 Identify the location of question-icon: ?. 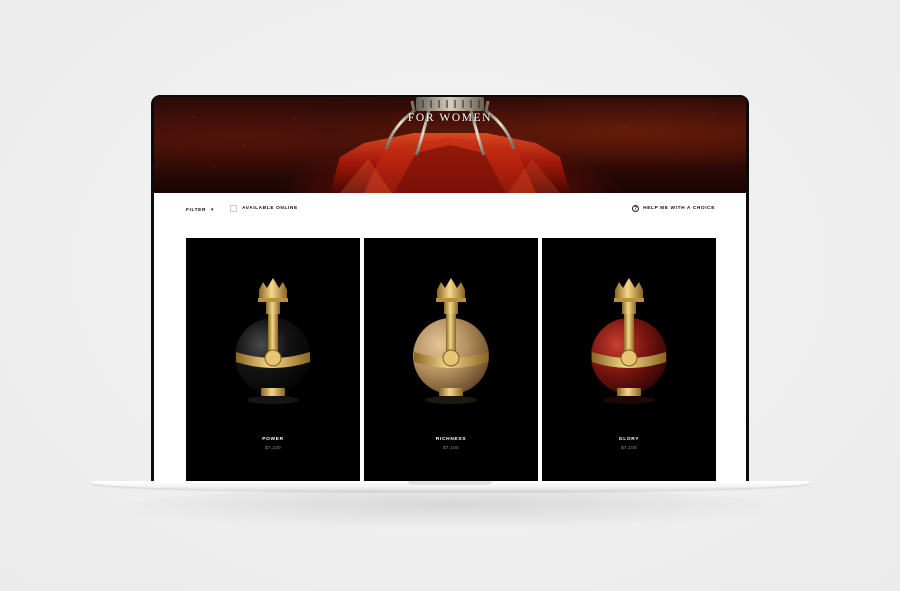
(636, 208).